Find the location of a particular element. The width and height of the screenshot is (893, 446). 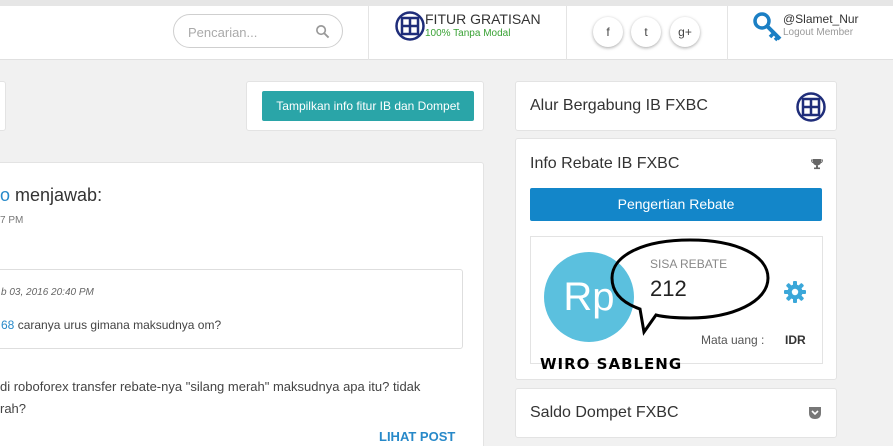

pocket-icon is located at coordinates (815, 413).